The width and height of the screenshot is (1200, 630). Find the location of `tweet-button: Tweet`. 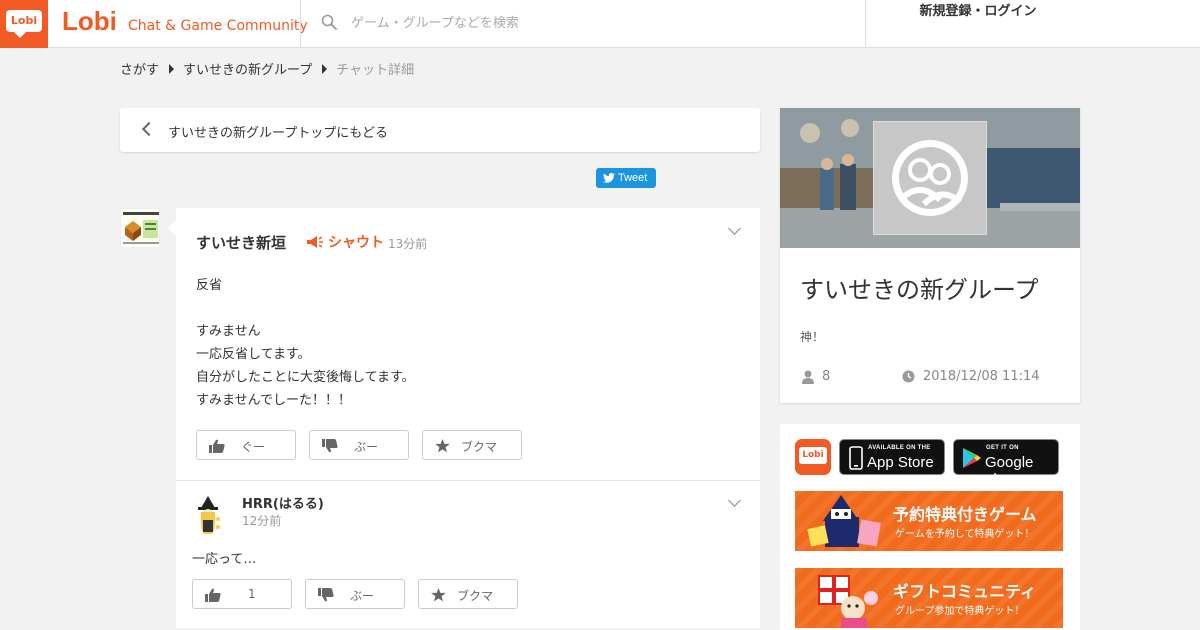

tweet-button: Tweet is located at coordinates (626, 178).